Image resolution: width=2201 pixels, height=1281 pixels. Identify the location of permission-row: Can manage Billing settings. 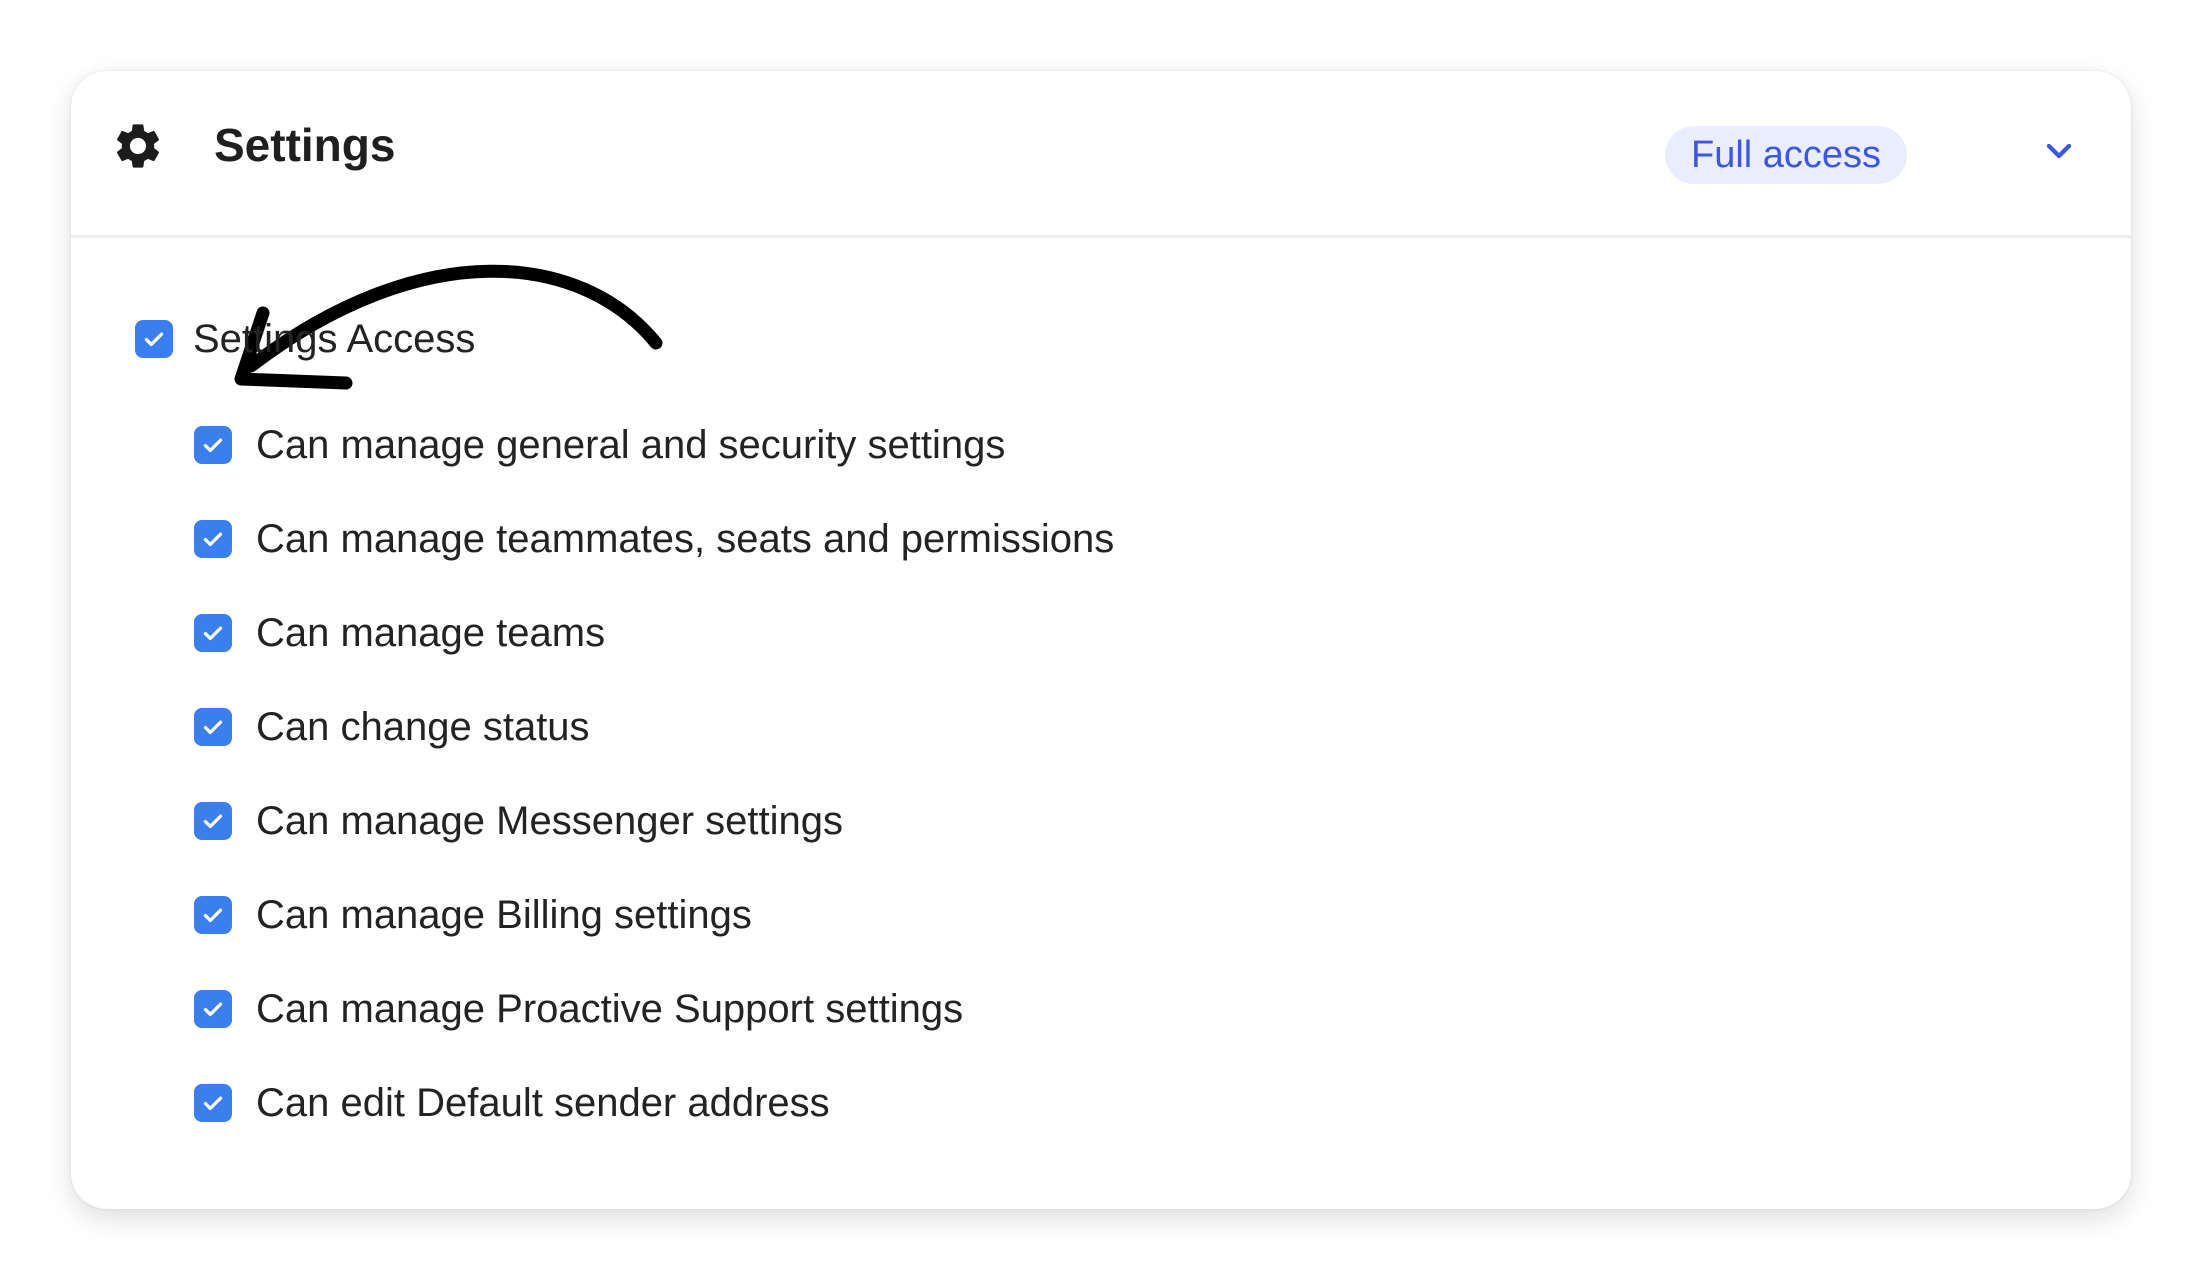
(473, 915).